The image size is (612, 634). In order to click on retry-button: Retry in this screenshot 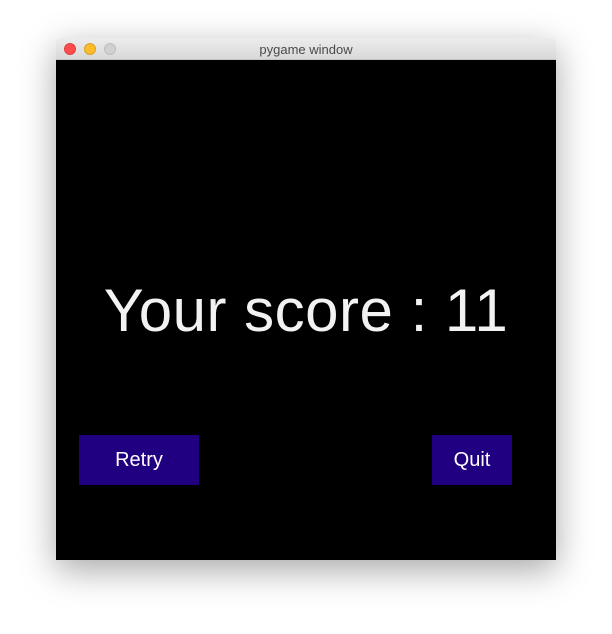, I will do `click(139, 460)`.